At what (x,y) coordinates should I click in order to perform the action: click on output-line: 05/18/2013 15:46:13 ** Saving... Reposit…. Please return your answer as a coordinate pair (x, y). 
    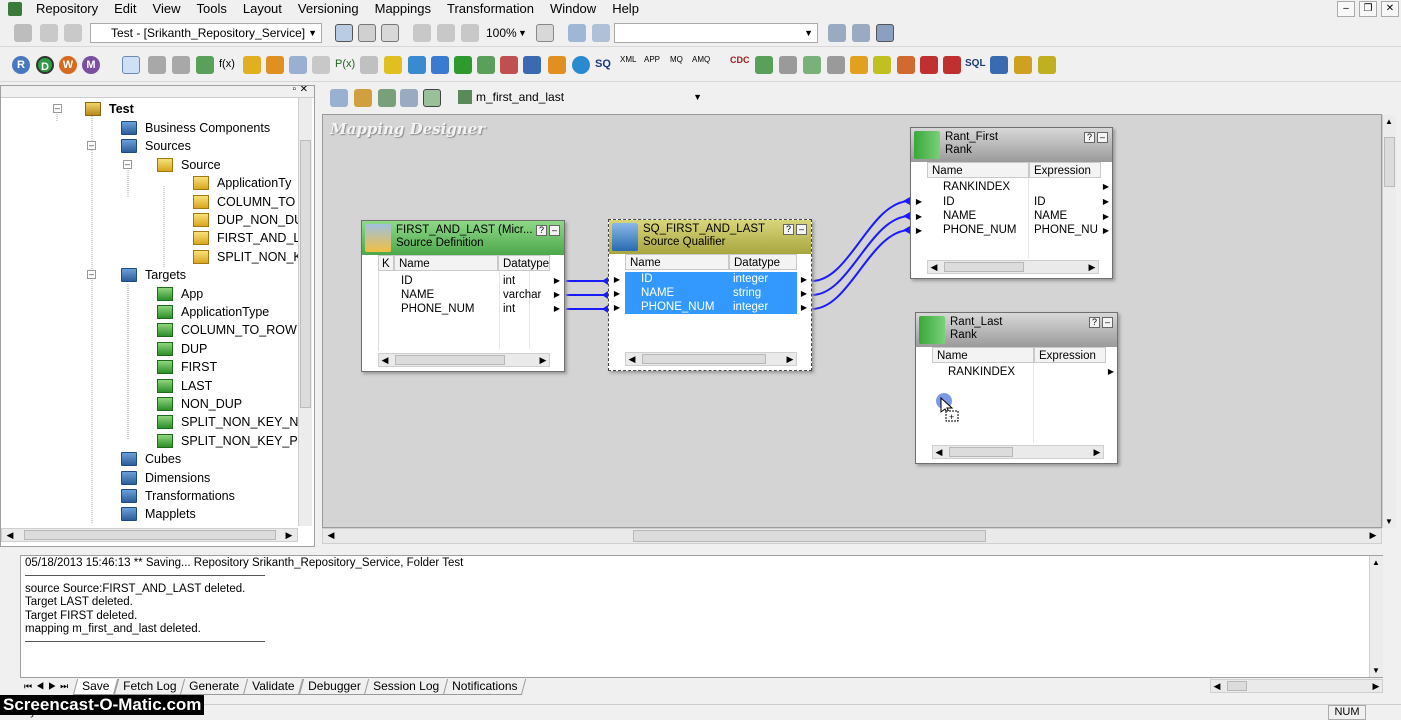
    Looking at the image, I should click on (244, 563).